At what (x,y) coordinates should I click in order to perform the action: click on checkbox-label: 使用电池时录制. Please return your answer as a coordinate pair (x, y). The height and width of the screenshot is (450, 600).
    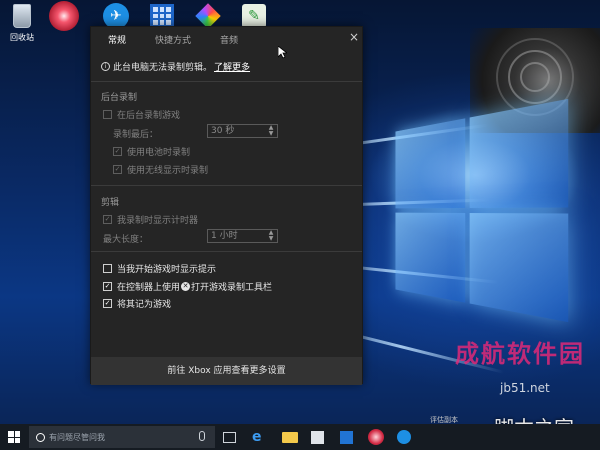
    Looking at the image, I should click on (158, 151).